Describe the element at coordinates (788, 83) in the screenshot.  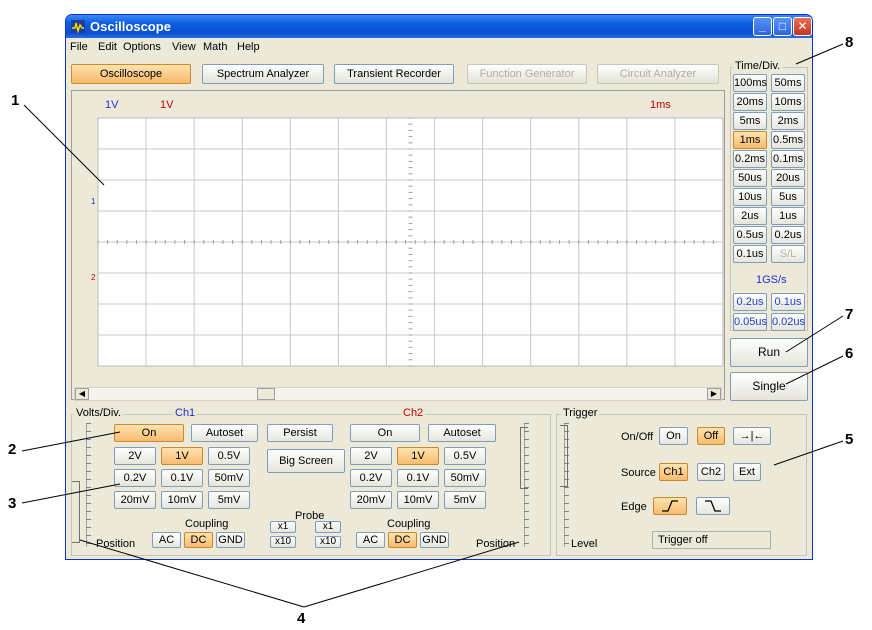
I see `timediv-50ms: 50ms` at that location.